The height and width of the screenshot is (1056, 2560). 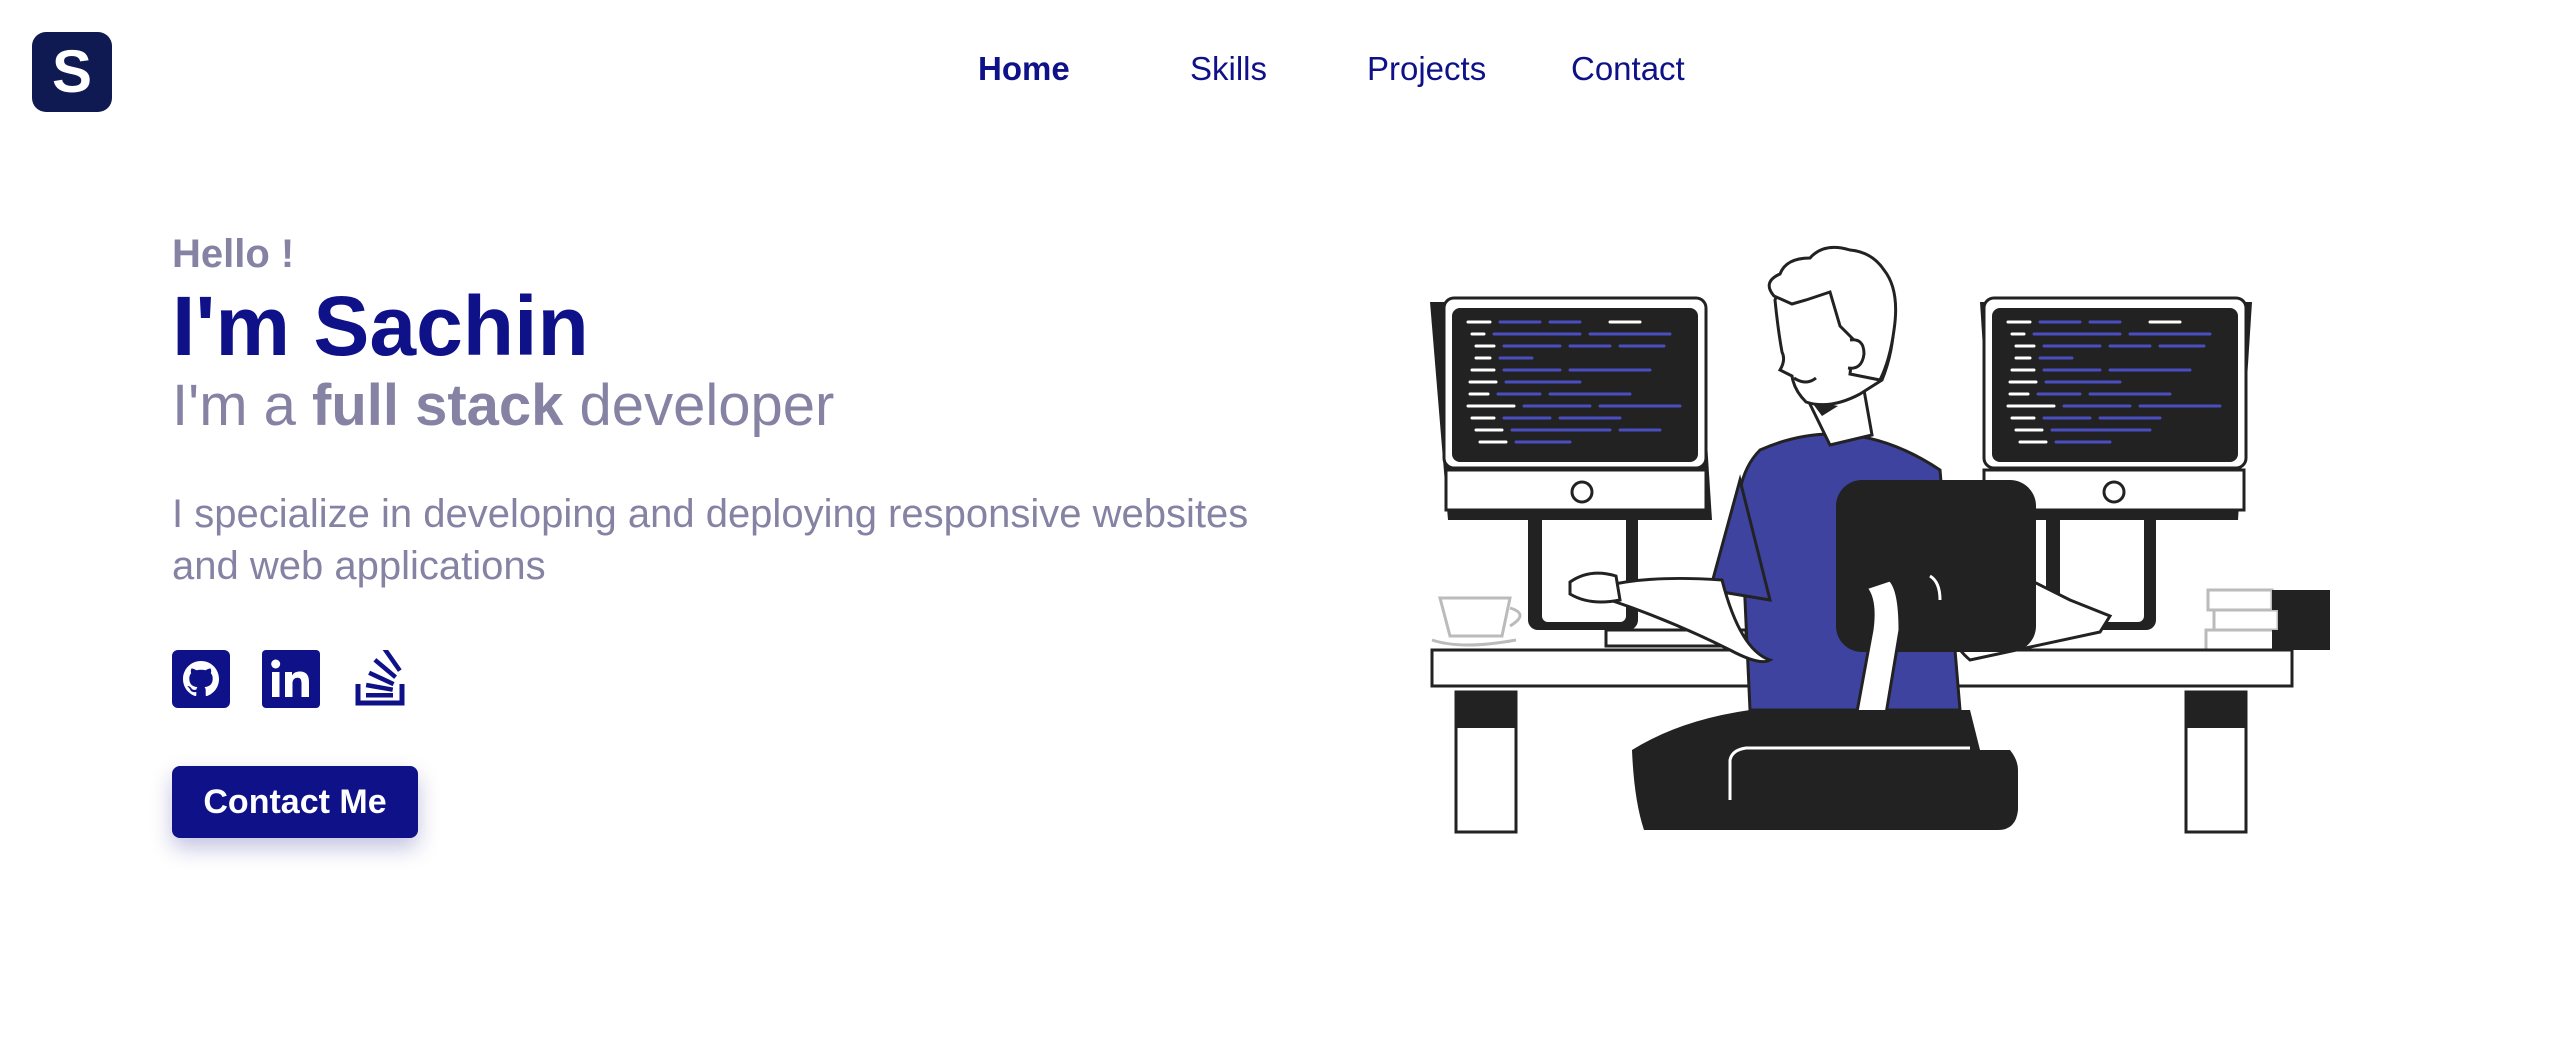 I want to click on contact-me-button: Contact Me, so click(x=295, y=802).